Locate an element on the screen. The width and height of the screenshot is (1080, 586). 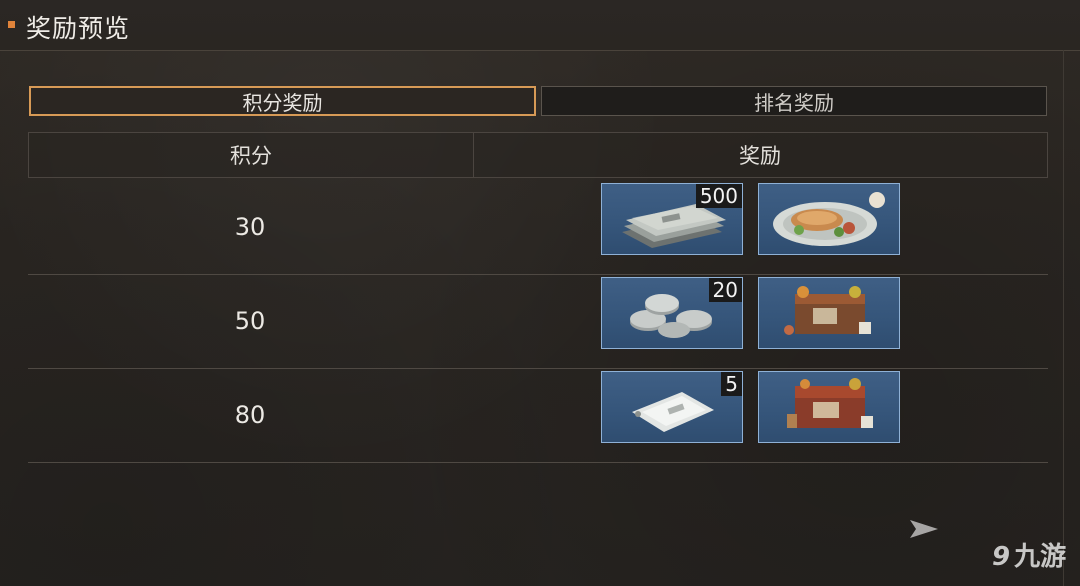
points-value: 30 is located at coordinates (250, 227).